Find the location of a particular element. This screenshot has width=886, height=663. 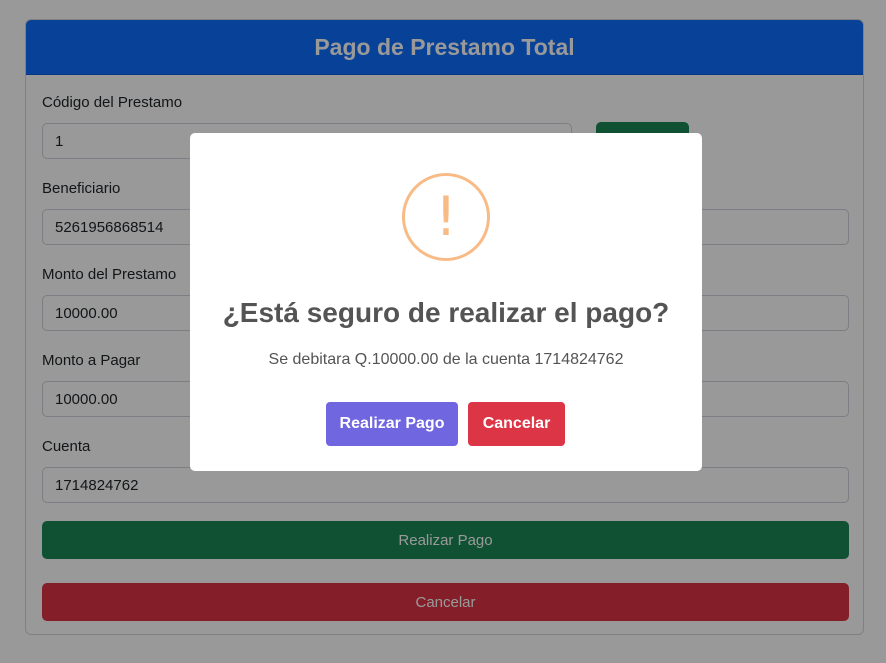

dialog-title: ¿Está seguro de realizar el pago? is located at coordinates (446, 312).